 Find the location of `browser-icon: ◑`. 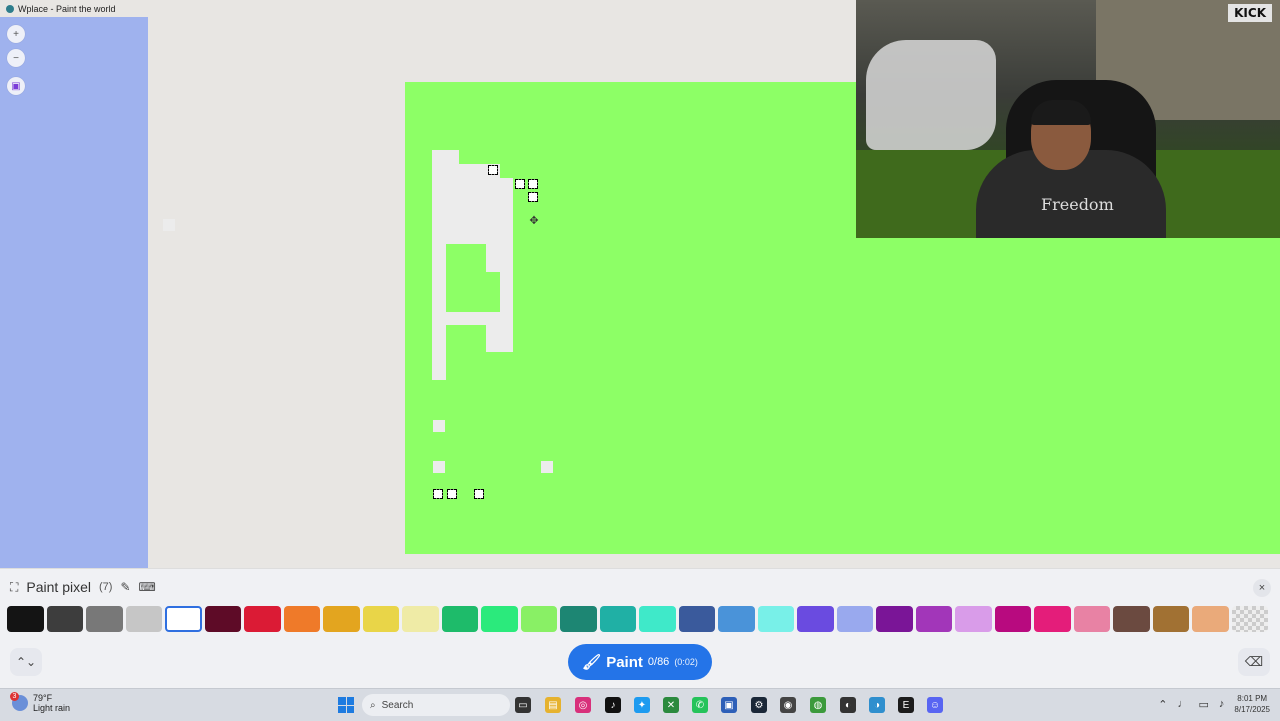

browser-icon: ◑ is located at coordinates (877, 705).